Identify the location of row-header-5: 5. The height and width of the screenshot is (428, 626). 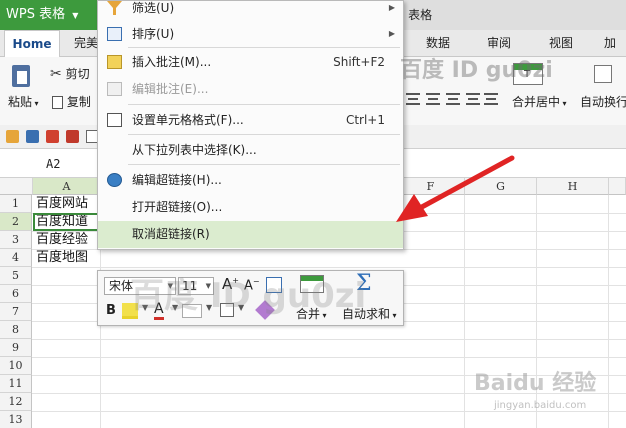
(16, 276).